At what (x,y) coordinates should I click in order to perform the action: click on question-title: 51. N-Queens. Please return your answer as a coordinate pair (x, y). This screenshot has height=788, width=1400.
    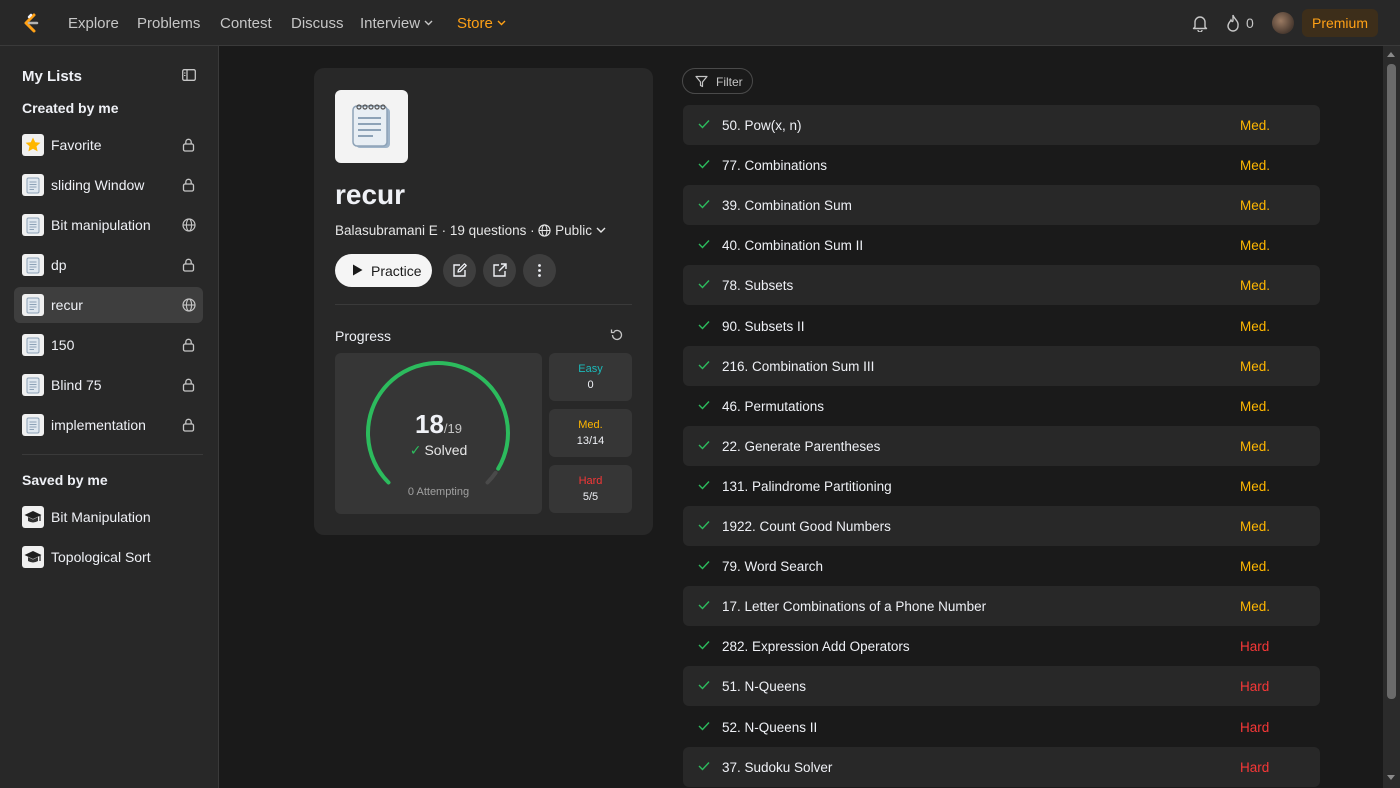
    Looking at the image, I should click on (764, 686).